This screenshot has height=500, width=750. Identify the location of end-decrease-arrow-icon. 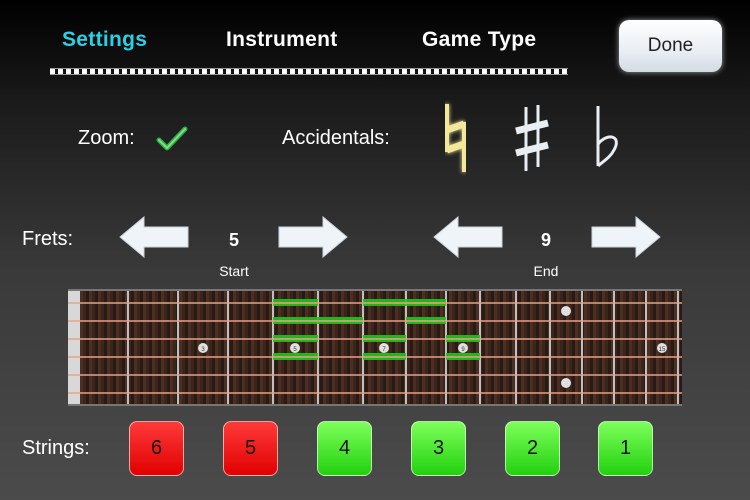
(468, 237).